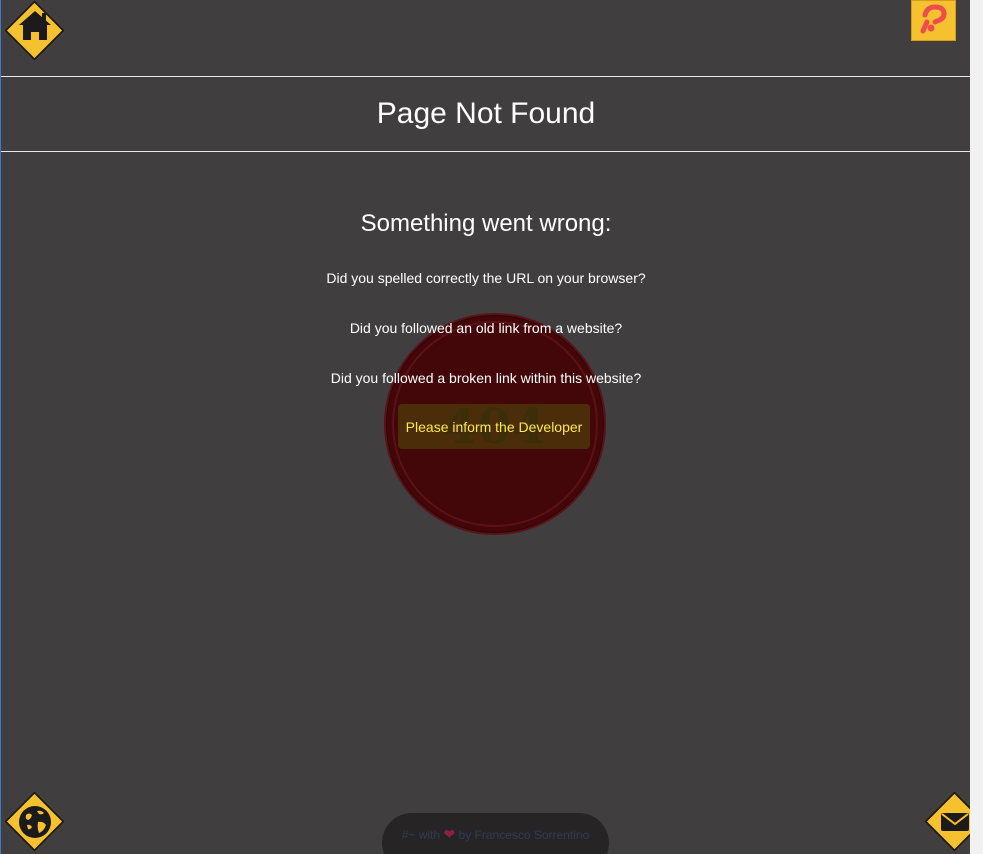 This screenshot has height=854, width=983. Describe the element at coordinates (524, 835) in the screenshot. I see `footer-author: by Francesco Sorrentino` at that location.